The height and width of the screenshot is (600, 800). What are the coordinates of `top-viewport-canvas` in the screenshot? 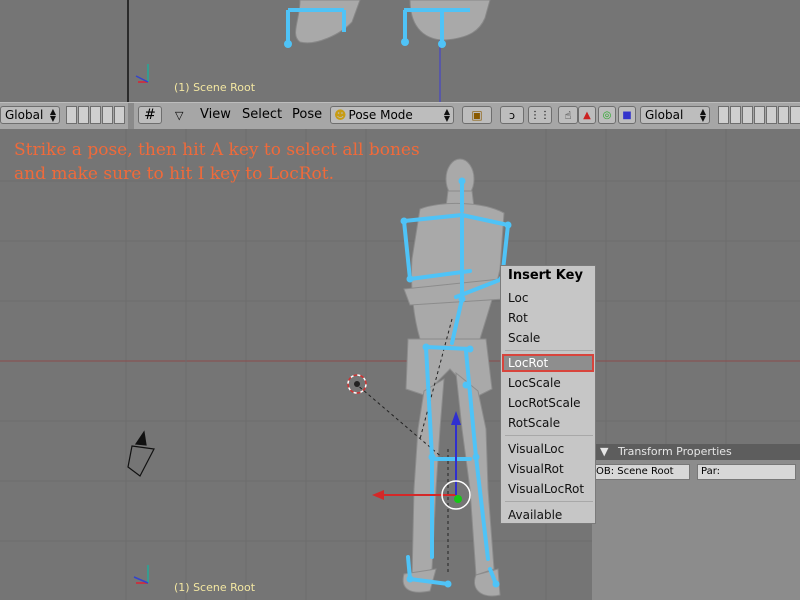 It's located at (309, 51).